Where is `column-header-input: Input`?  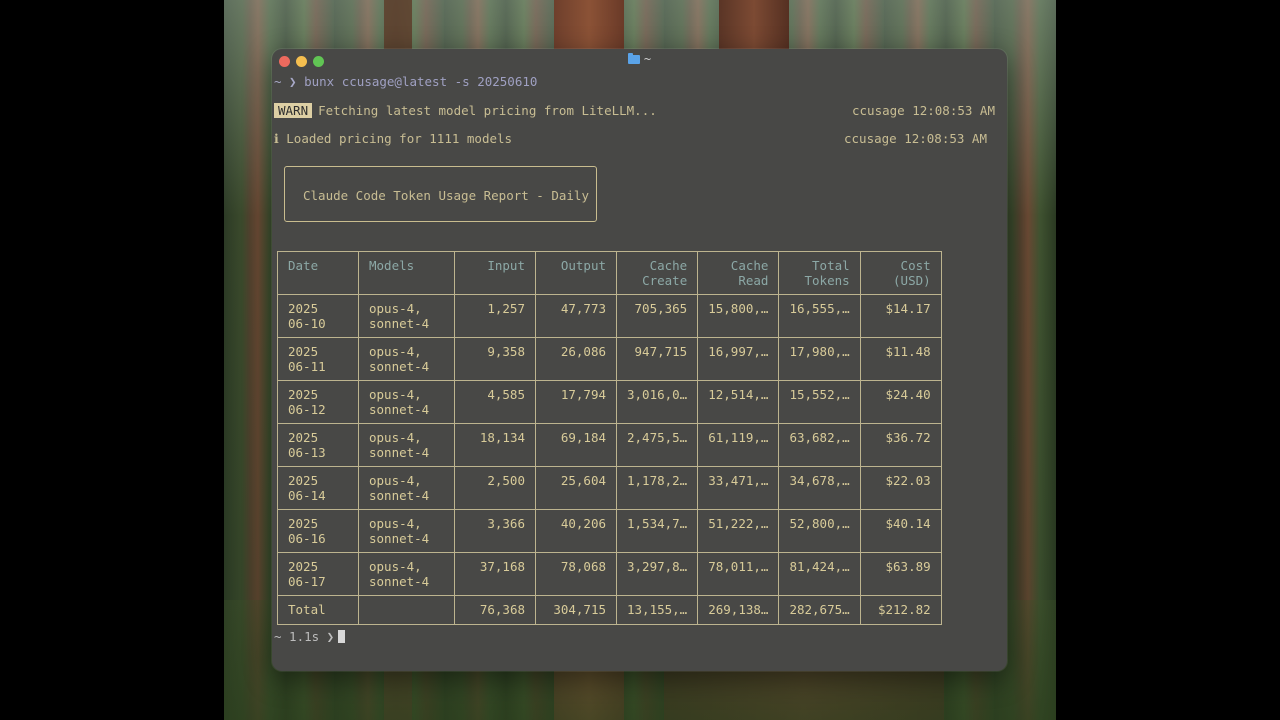 column-header-input: Input is located at coordinates (495, 273).